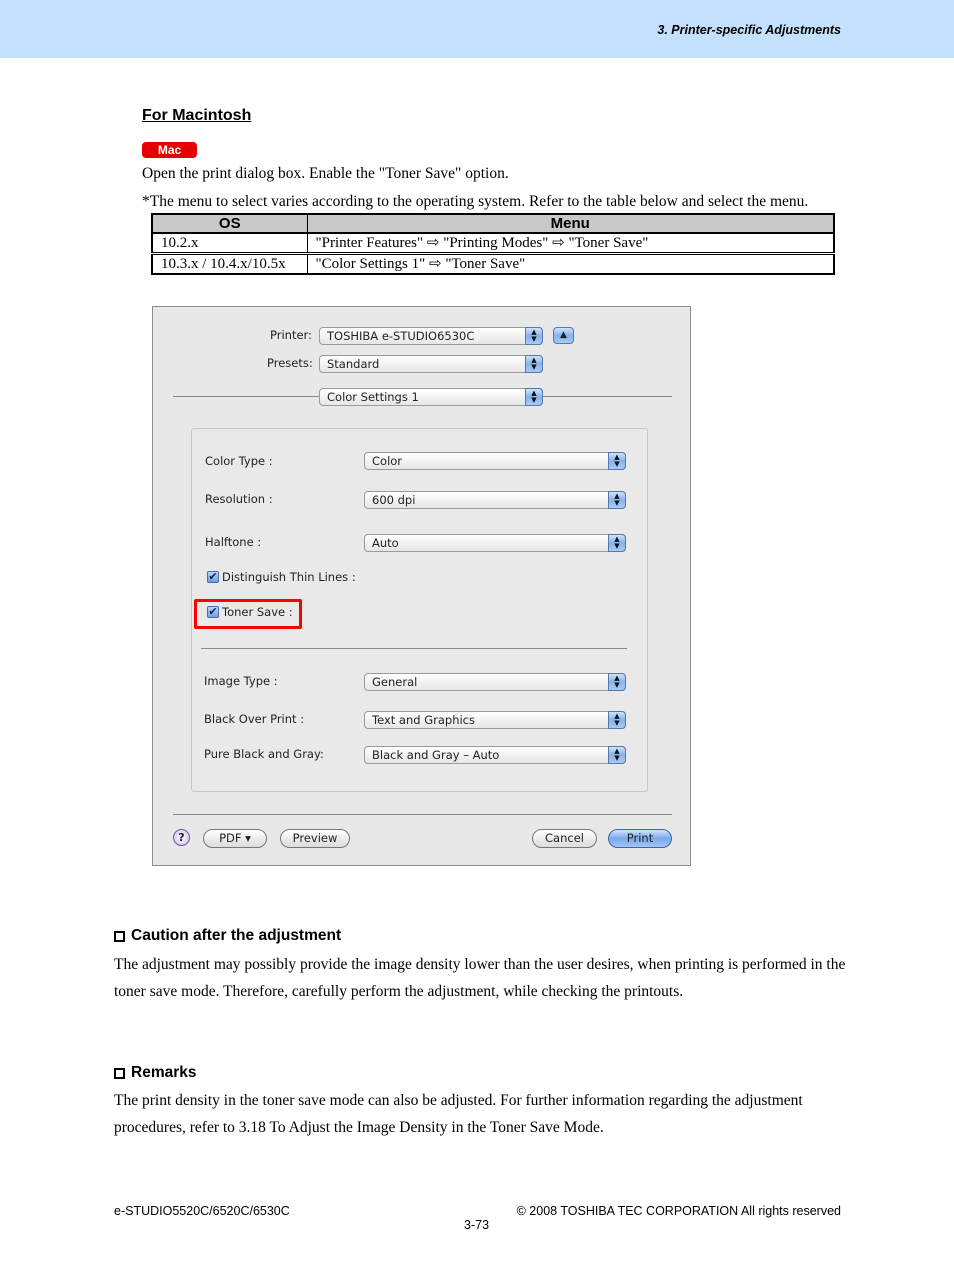  Describe the element at coordinates (495, 461) in the screenshot. I see `color-type-select: Color ▲ ▼` at that location.